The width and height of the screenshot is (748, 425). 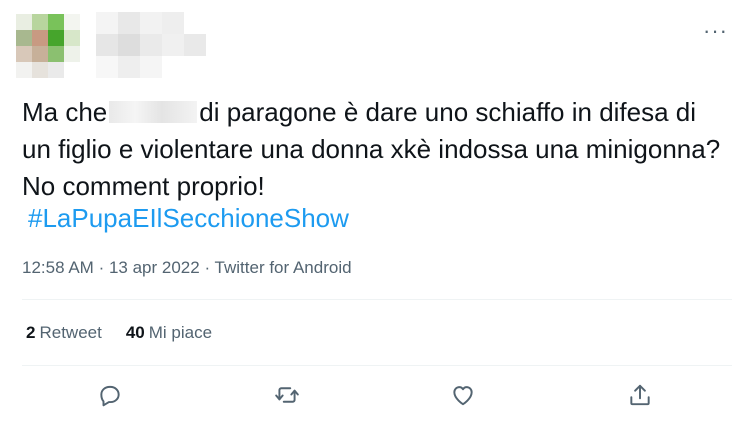 I want to click on reply-icon, so click(x=110, y=396).